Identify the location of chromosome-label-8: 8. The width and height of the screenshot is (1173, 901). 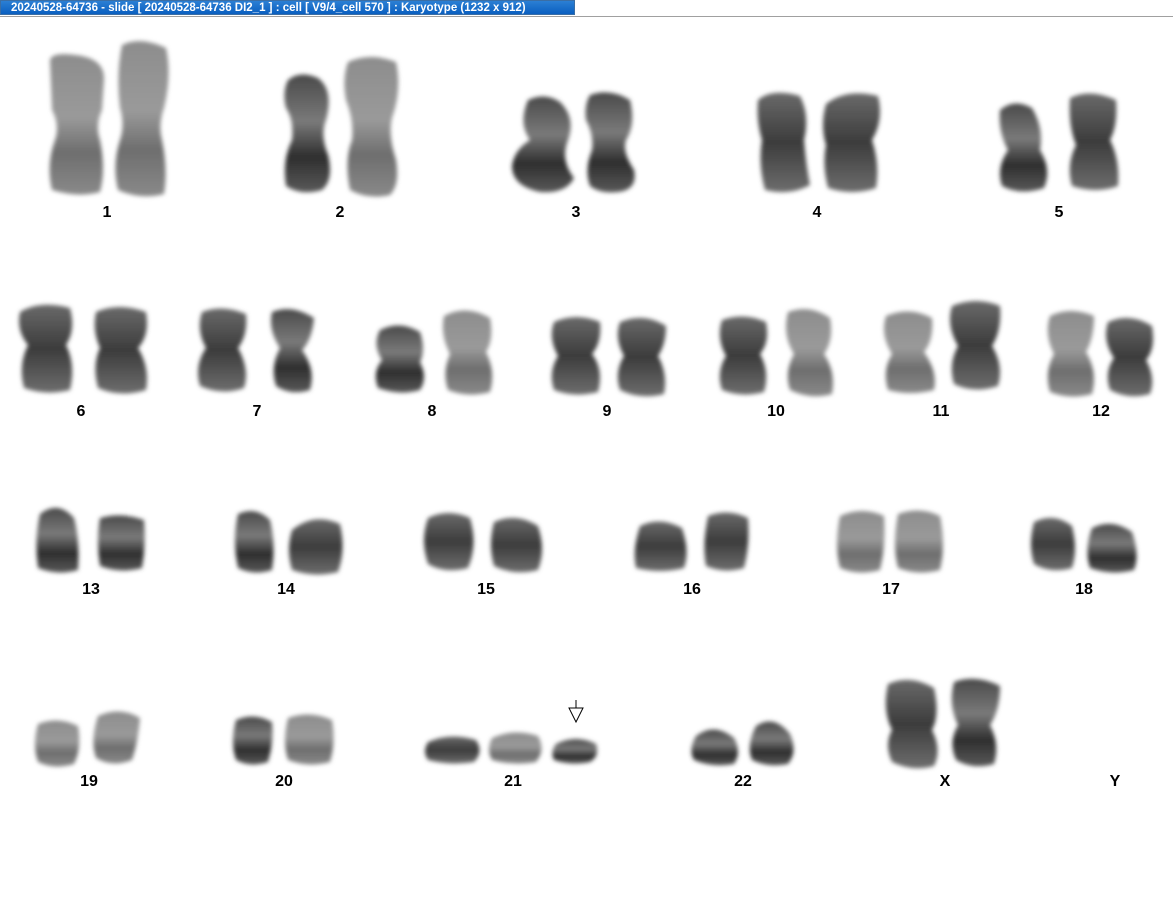
(432, 411).